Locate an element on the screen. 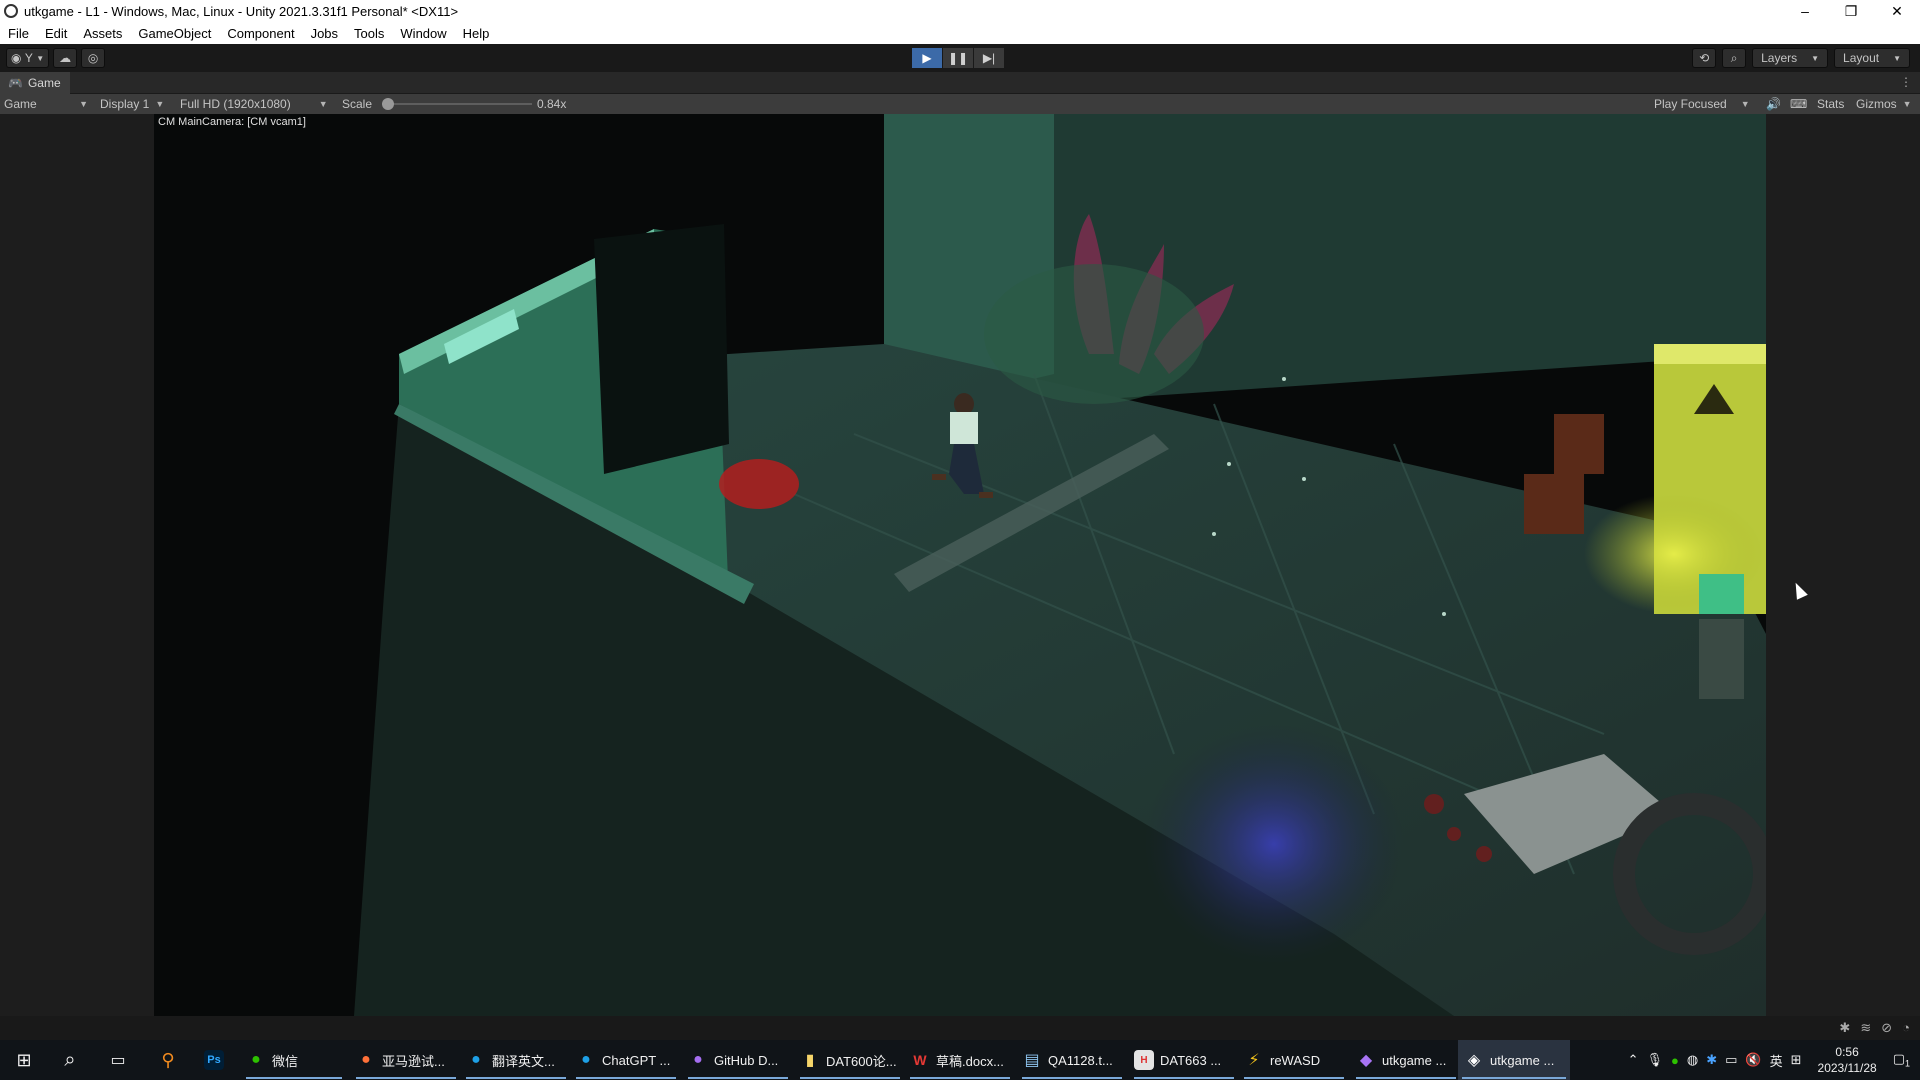 The height and width of the screenshot is (1080, 1920). account-button: ◉ Y ▼ is located at coordinates (28, 58).